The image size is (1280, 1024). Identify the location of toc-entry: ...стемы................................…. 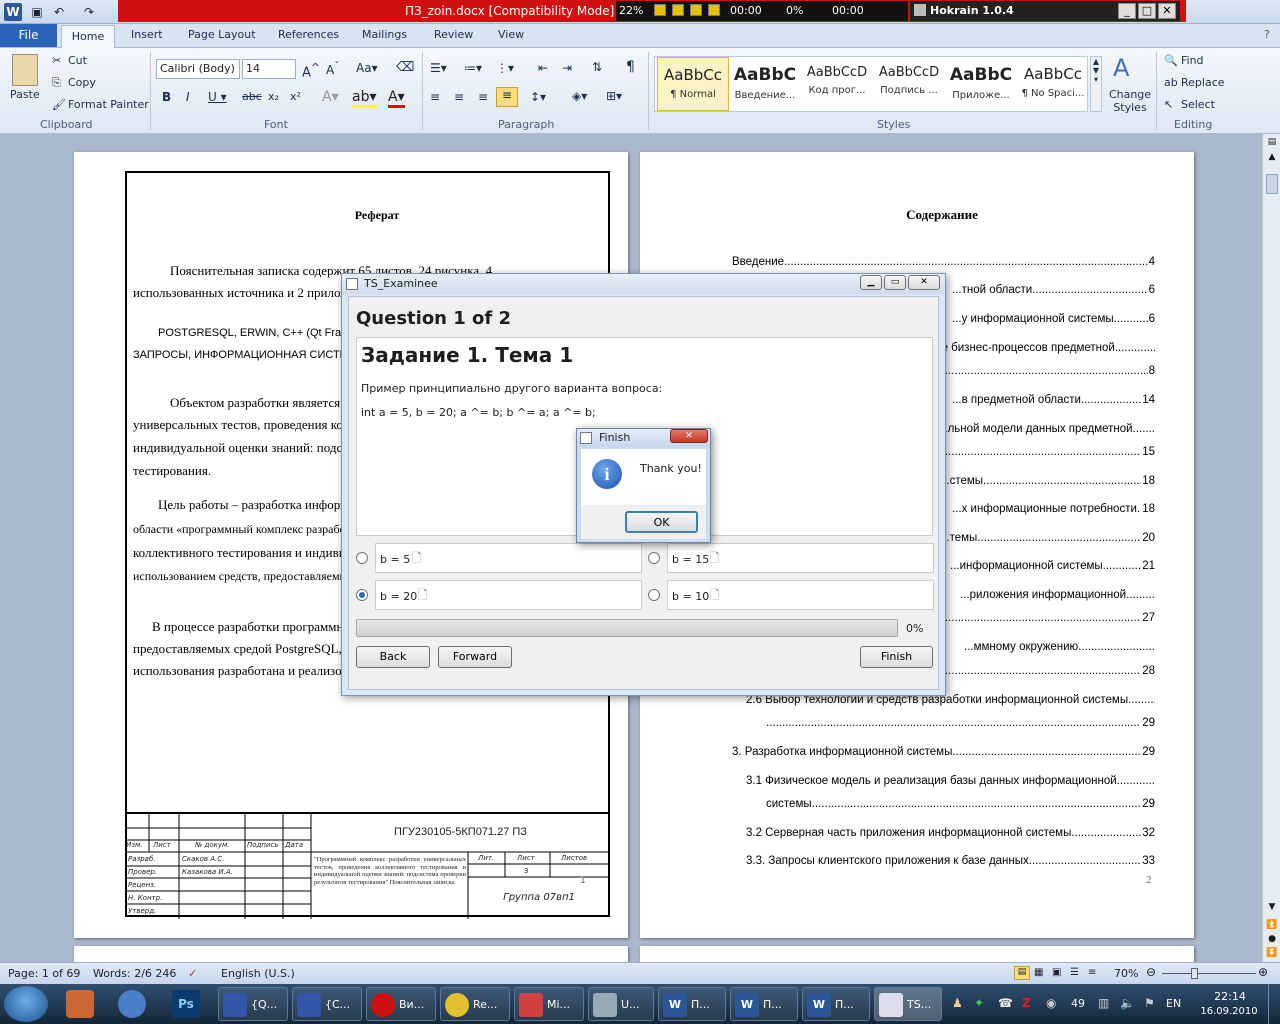
(1047, 481).